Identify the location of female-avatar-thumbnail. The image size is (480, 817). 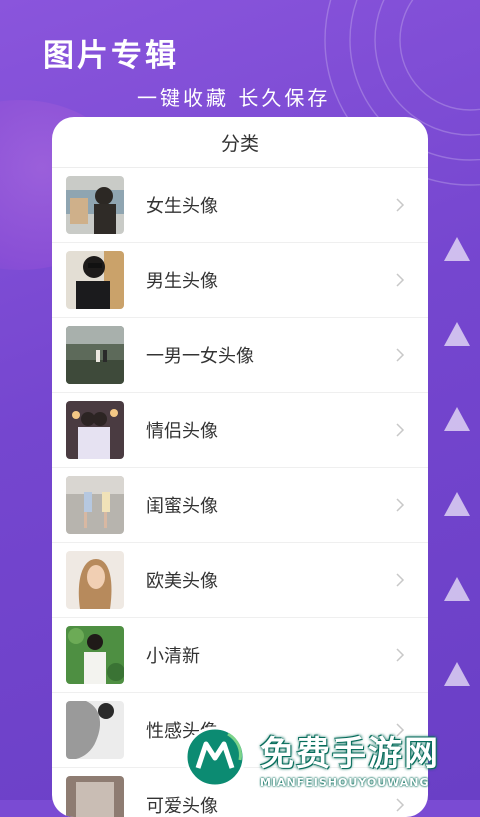
(95, 205).